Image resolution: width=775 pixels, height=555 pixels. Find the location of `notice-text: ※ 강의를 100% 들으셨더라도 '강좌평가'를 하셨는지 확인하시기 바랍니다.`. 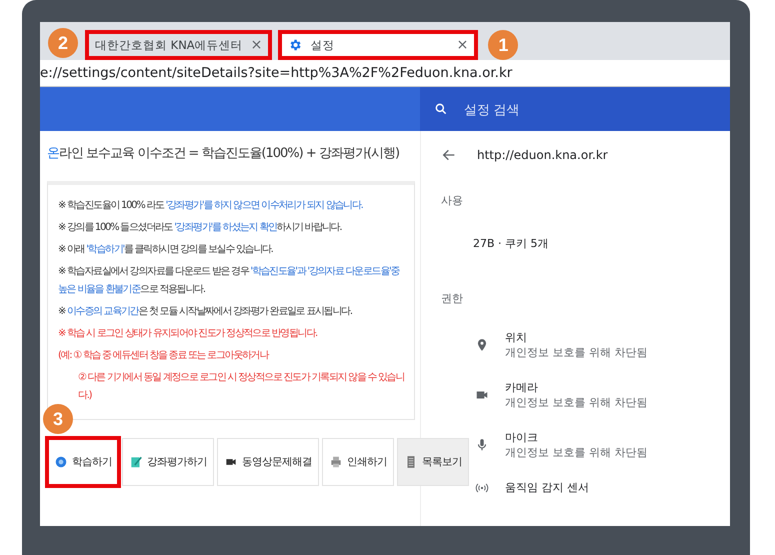

notice-text: ※ 강의를 100% 들으셨더라도 '강좌평가'를 하셨는지 확인하시기 바랍니다. is located at coordinates (200, 228).